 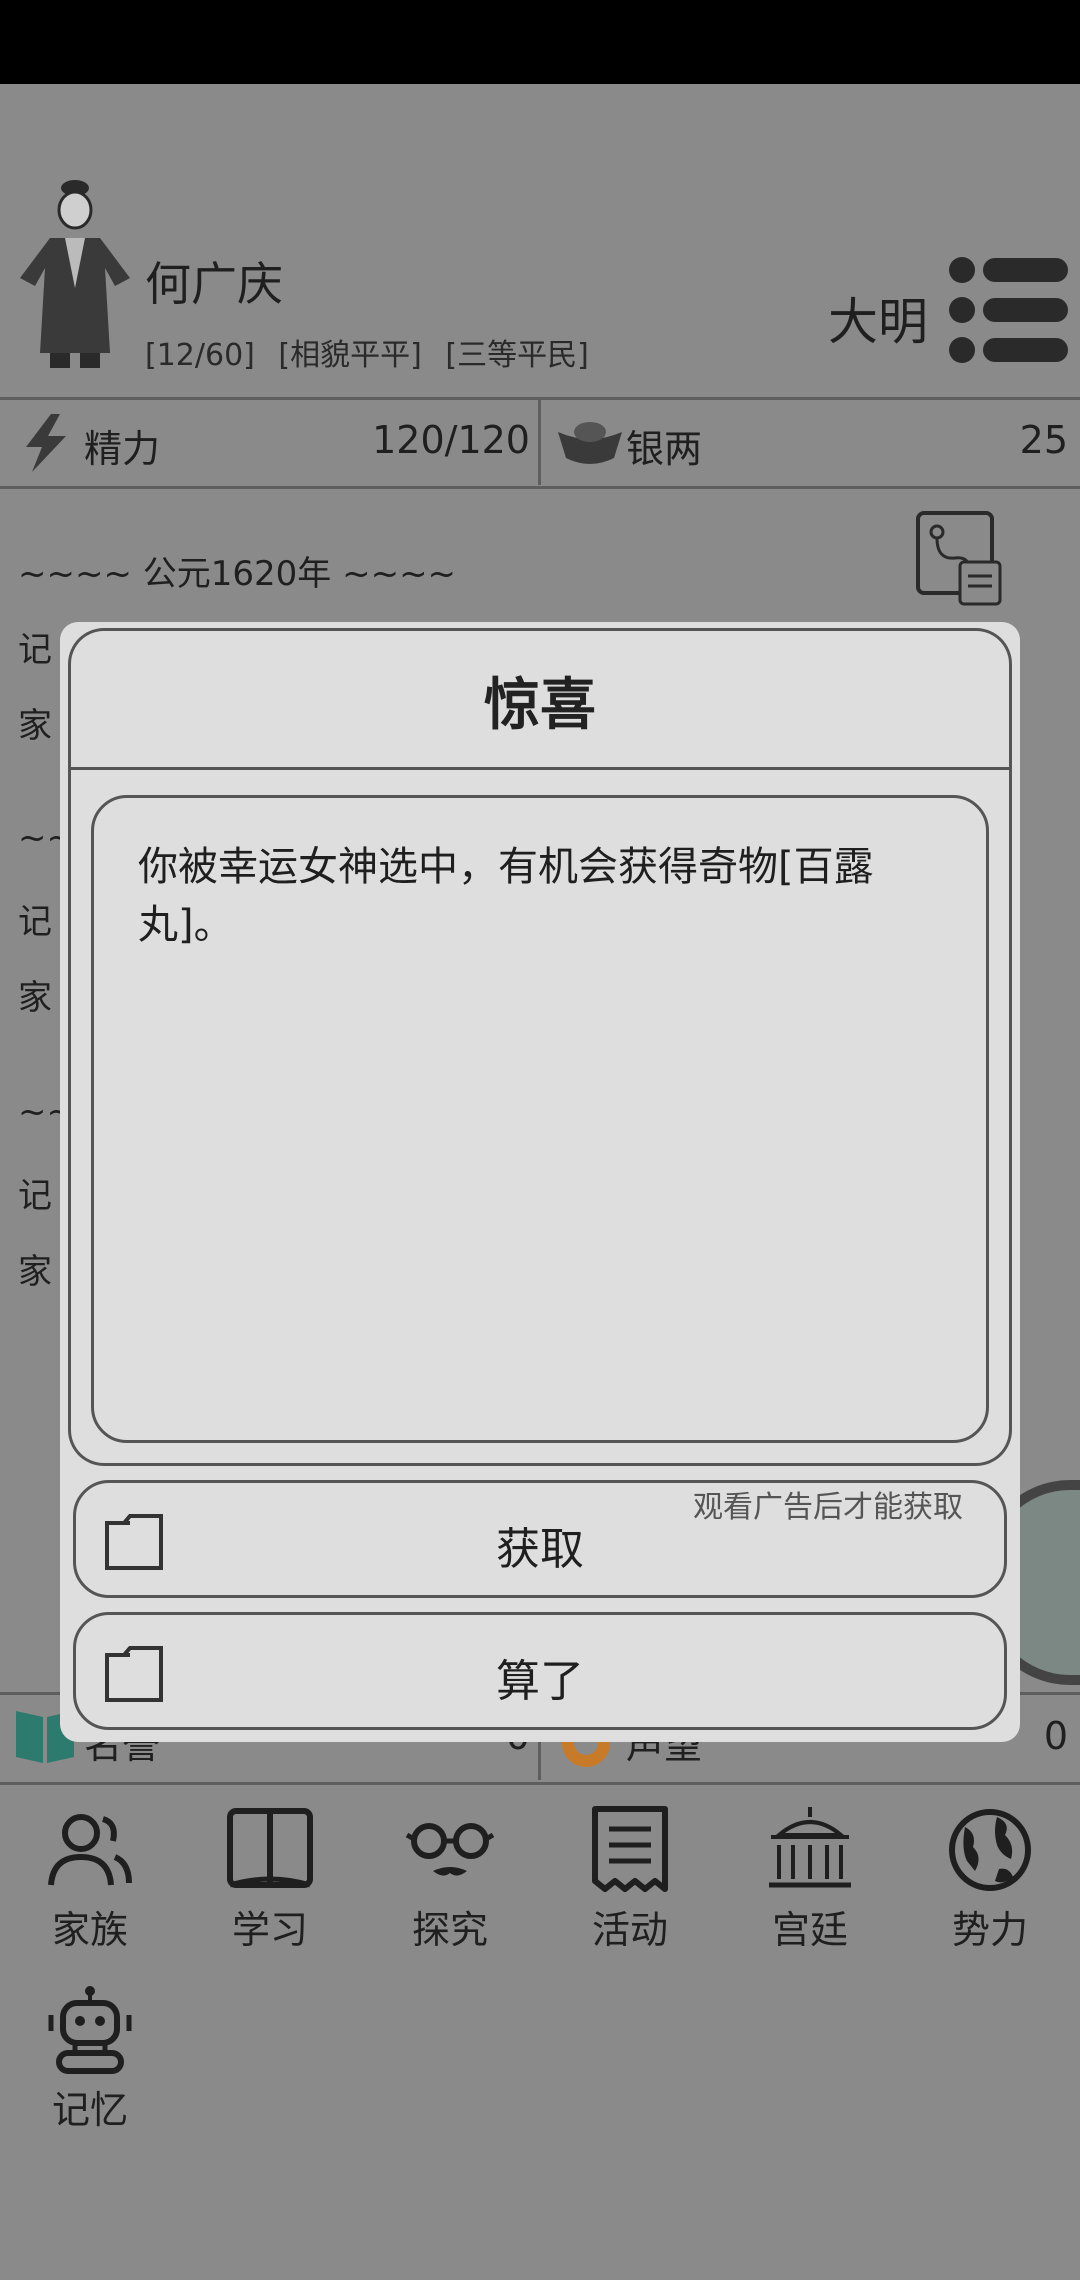 I want to click on dialog-title: 惊喜, so click(x=540, y=705).